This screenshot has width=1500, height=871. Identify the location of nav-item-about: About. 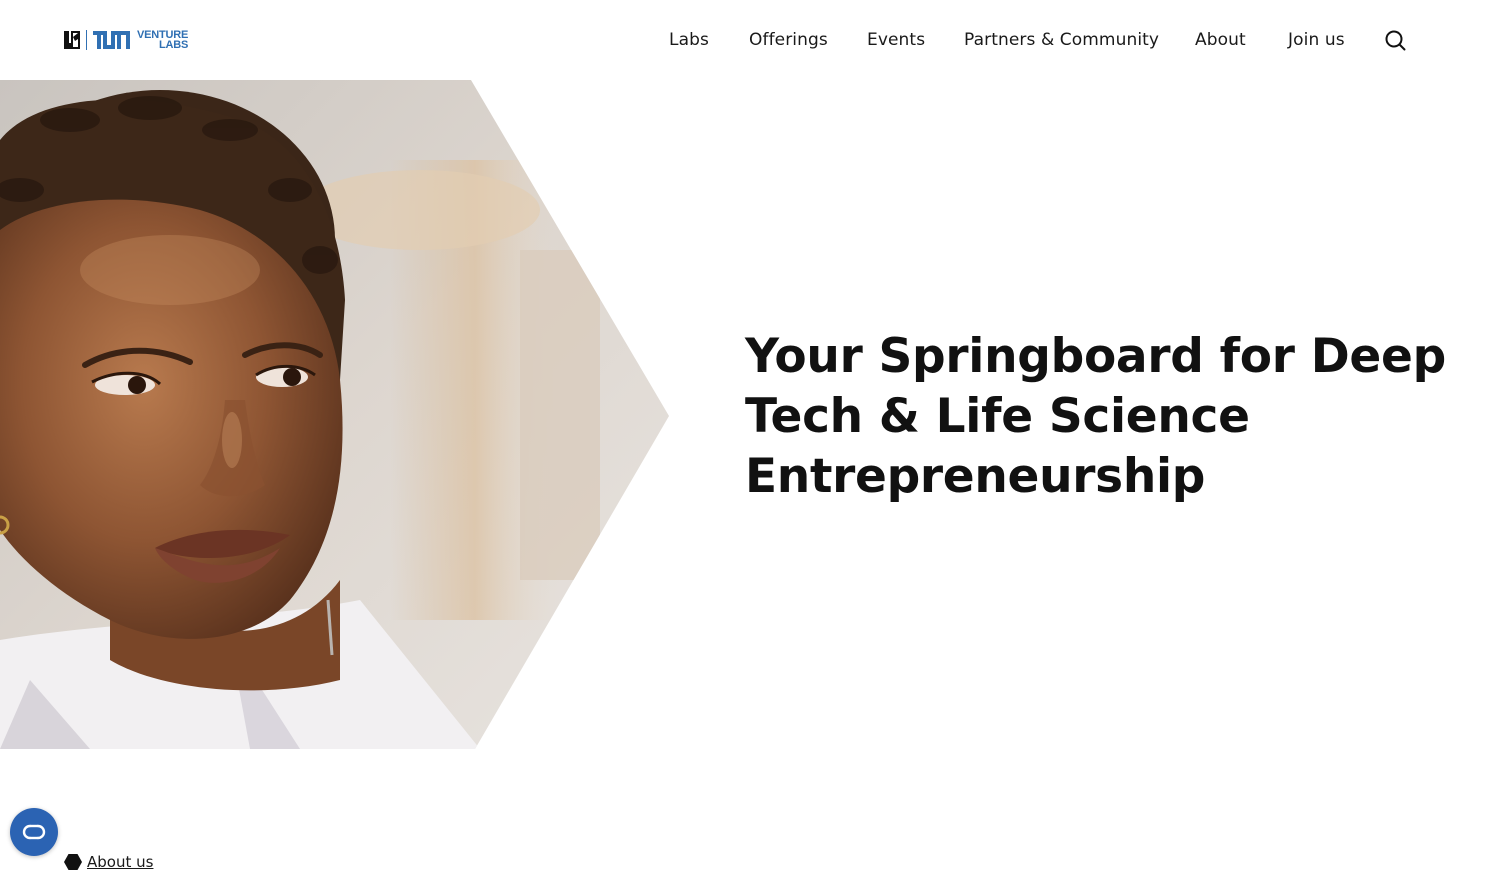
(1220, 40).